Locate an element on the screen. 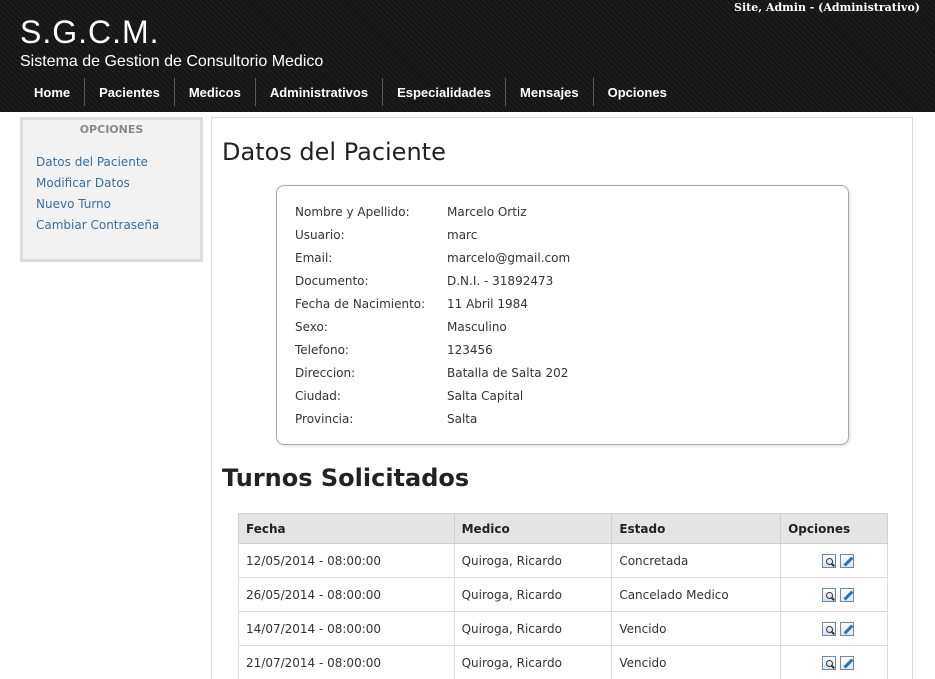  sidebar-title: OPCIONES is located at coordinates (111, 129).